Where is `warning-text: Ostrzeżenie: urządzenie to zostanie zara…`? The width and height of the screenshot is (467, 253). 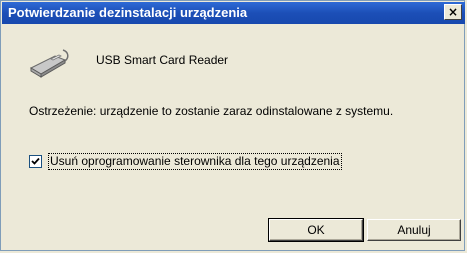
warning-text: Ostrzeżenie: urządzenie to zostanie zara… is located at coordinates (211, 111).